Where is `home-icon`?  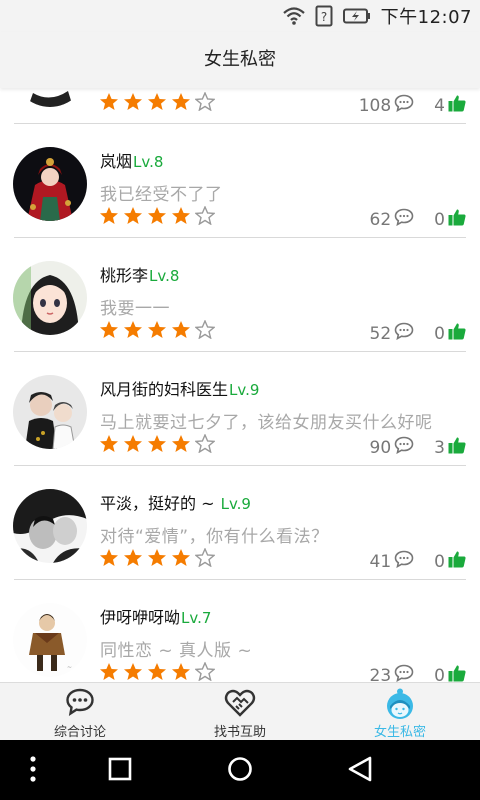 home-icon is located at coordinates (240, 771).